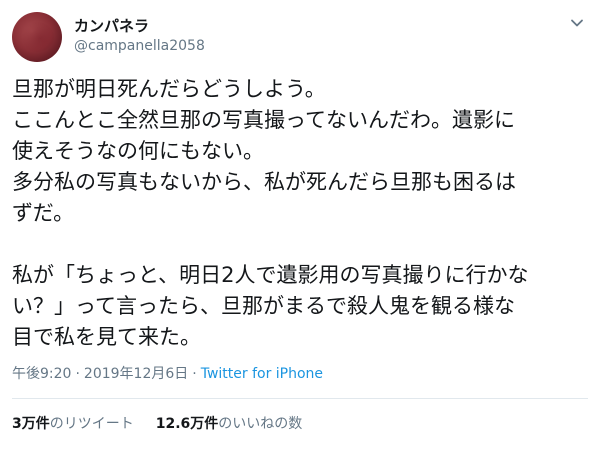 The height and width of the screenshot is (453, 600). What do you see at coordinates (260, 424) in the screenshot?
I see `likes-label: のいいねの数` at bounding box center [260, 424].